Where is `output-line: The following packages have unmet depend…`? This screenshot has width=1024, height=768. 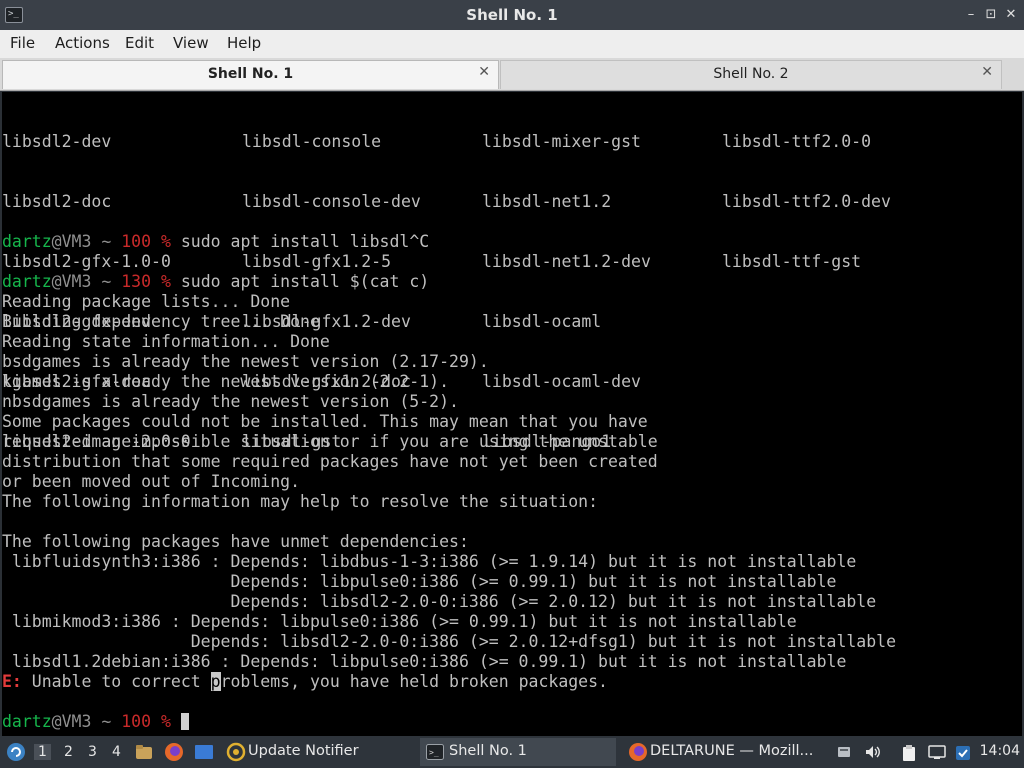 output-line: The following packages have unmet depend… is located at coordinates (235, 541).